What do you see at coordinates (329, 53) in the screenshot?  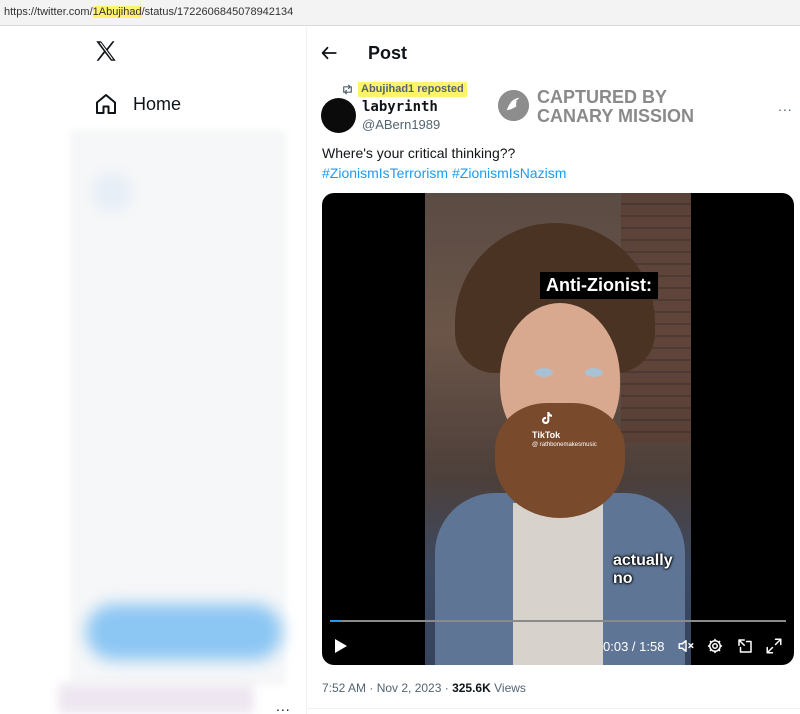 I see `arrow-left-icon` at bounding box center [329, 53].